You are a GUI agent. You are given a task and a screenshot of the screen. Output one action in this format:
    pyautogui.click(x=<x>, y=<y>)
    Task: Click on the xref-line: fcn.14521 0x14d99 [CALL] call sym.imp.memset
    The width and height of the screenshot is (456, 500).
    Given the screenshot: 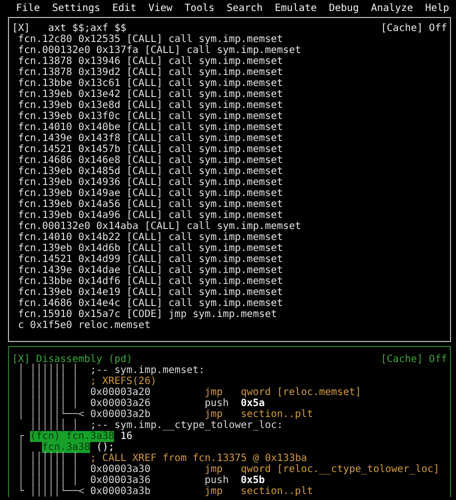 What is the action you would take?
    pyautogui.click(x=150, y=259)
    